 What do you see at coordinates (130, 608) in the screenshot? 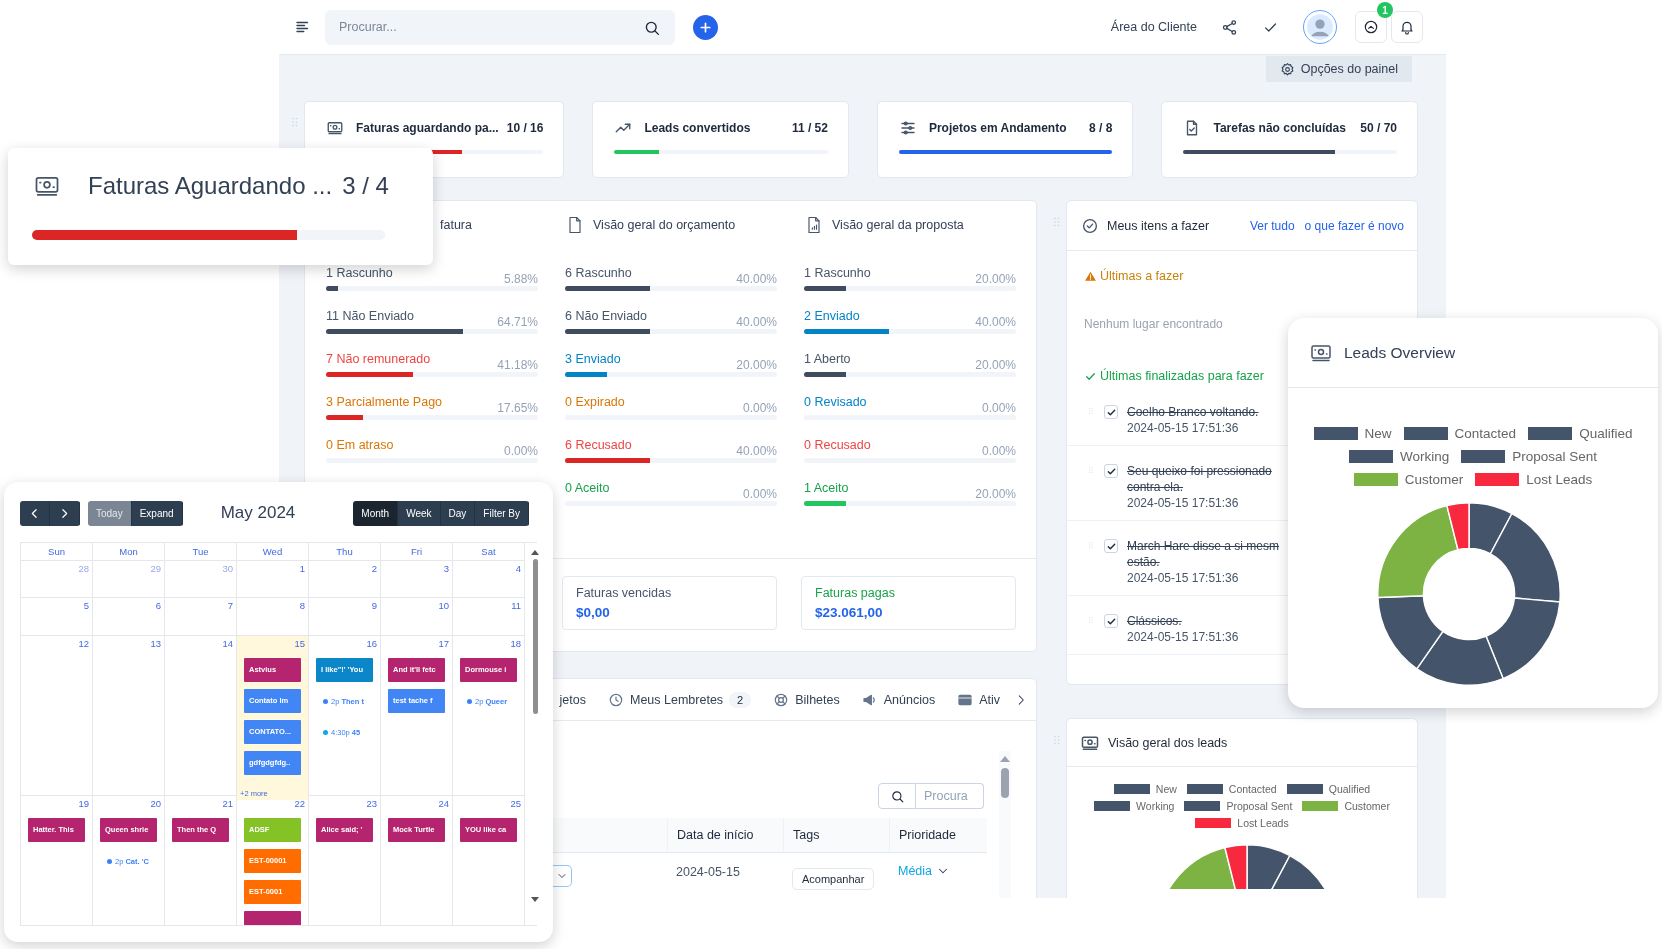
I see `day-number: 6` at bounding box center [130, 608].